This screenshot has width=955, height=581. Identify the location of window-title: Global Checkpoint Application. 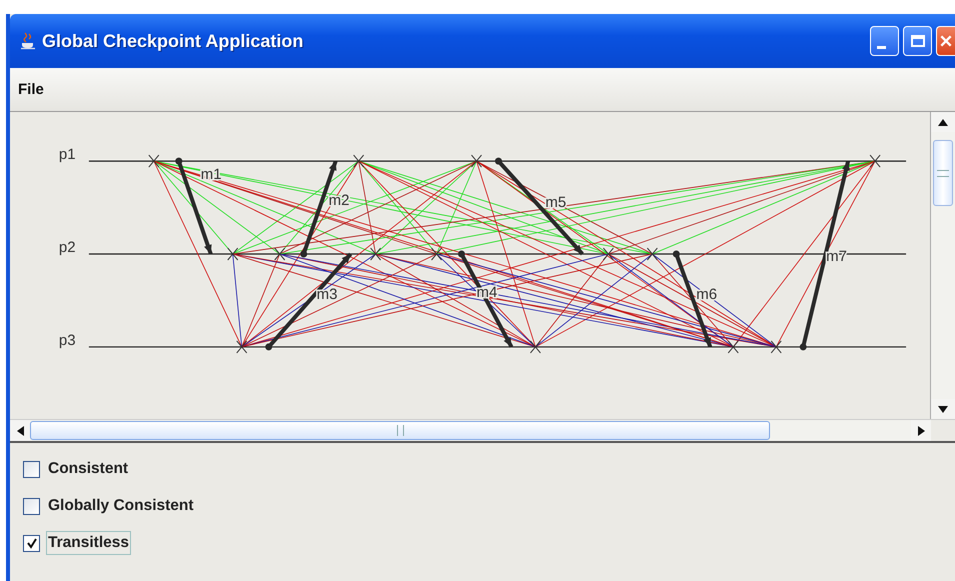
(173, 41).